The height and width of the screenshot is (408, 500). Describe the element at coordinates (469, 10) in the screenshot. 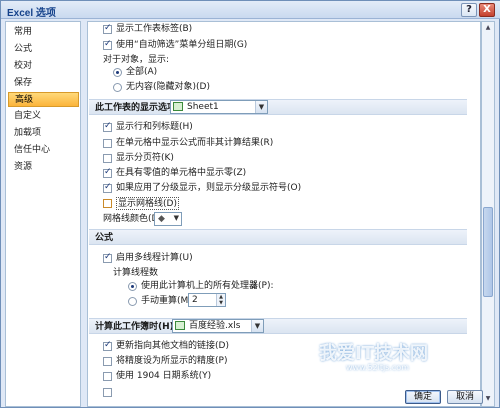

I see `help-button: ?` at that location.